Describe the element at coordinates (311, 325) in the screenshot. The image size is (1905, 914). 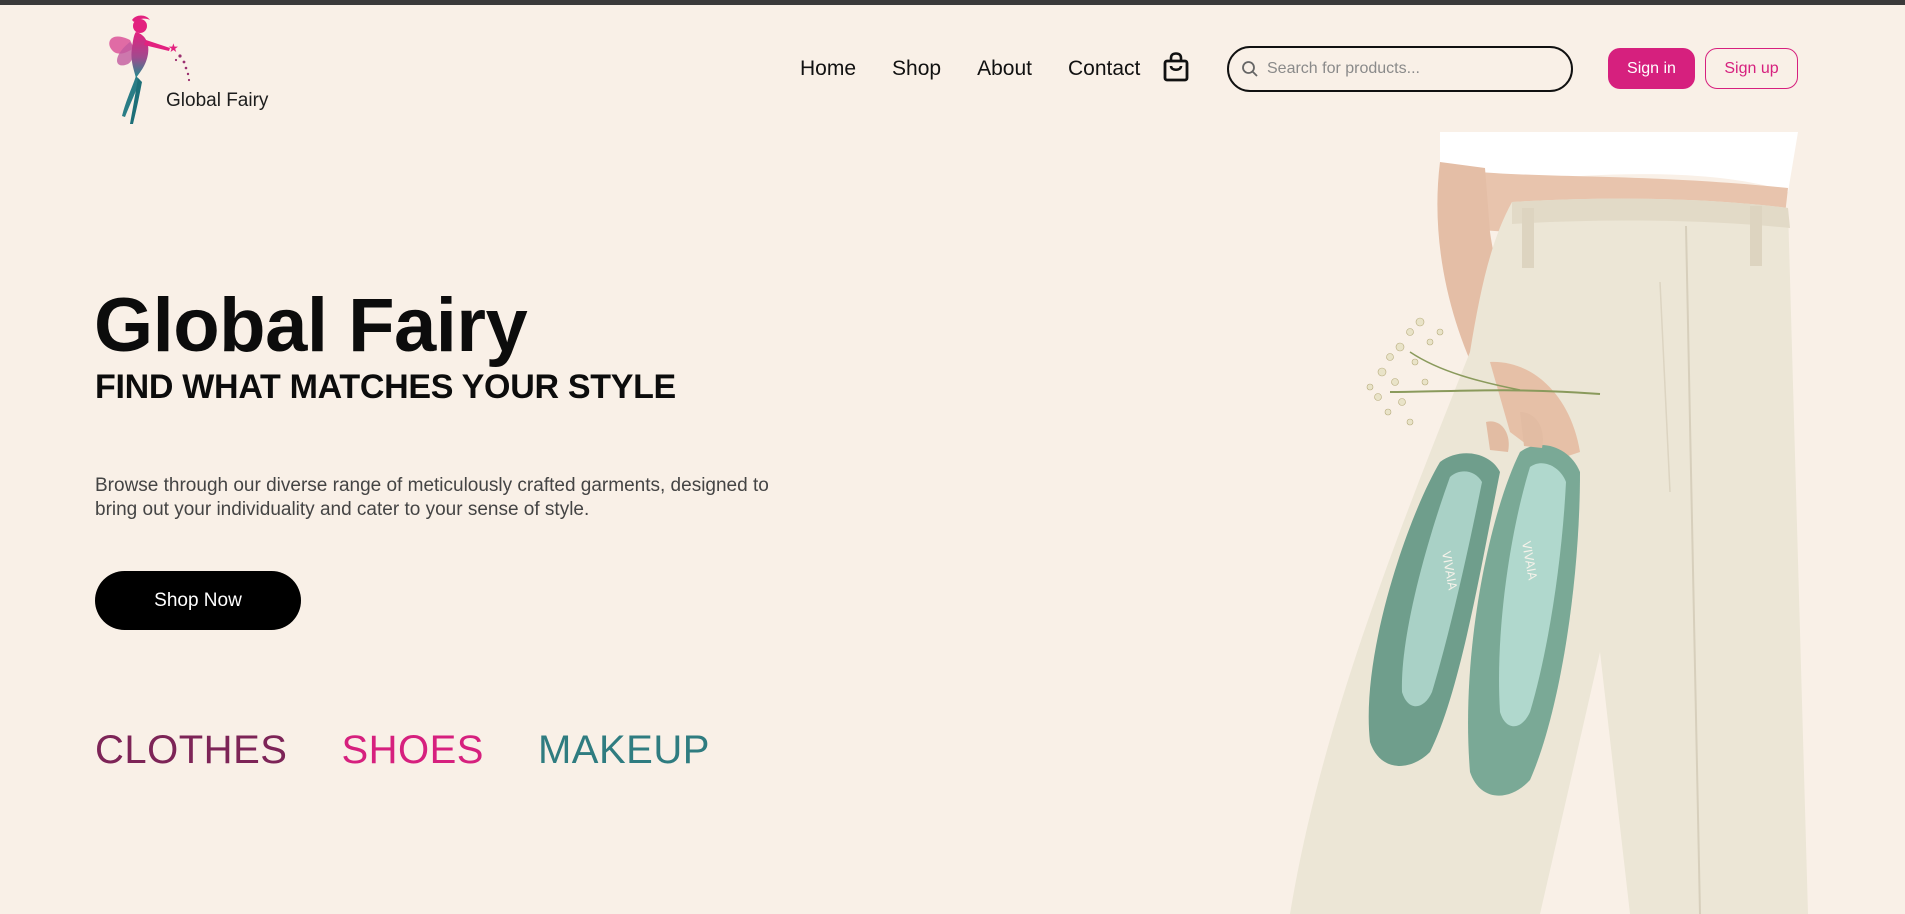
I see `hero-title: Global Fairy` at that location.